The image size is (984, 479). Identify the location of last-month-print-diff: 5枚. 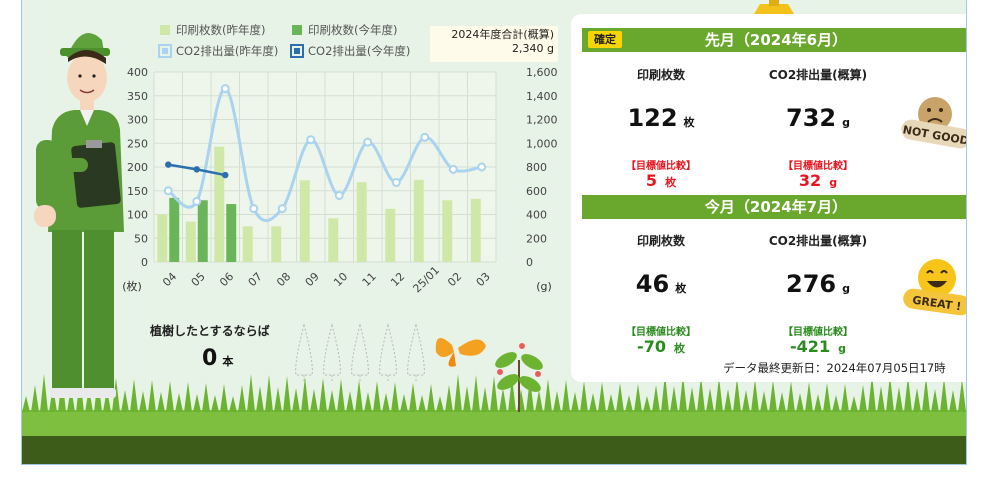
(661, 180).